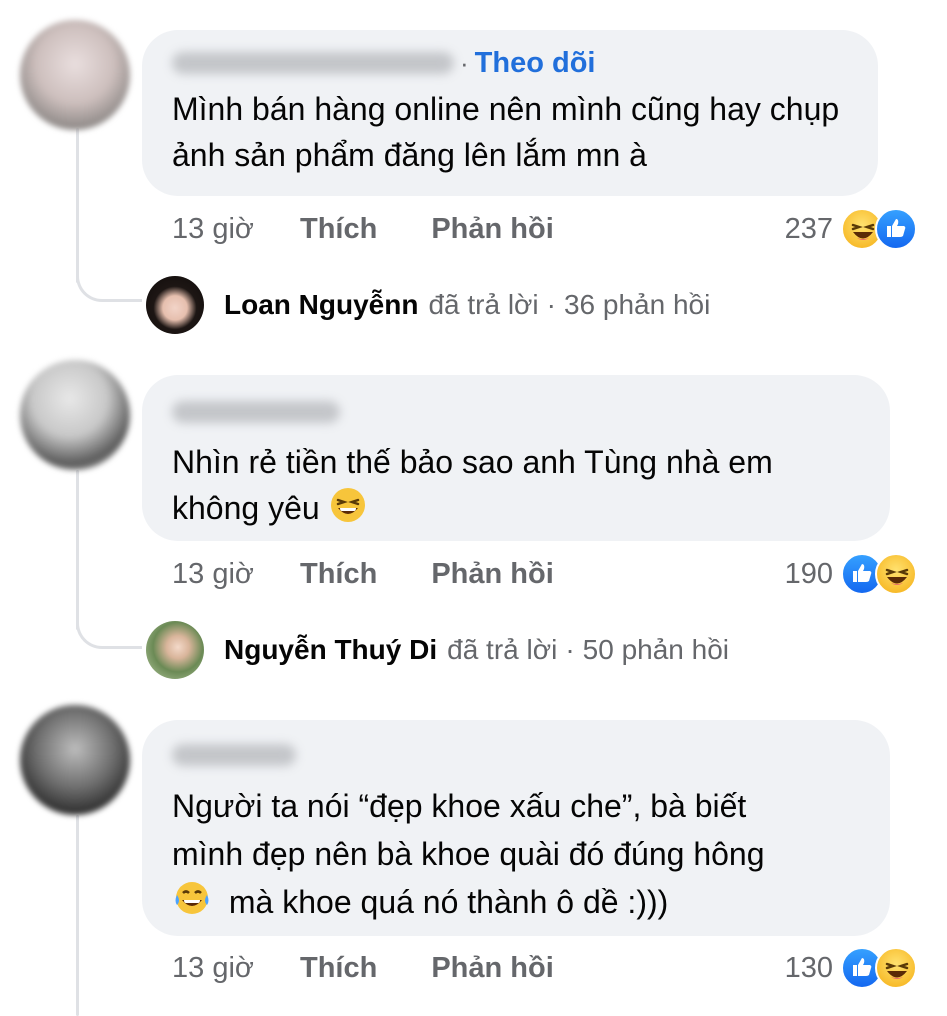 This screenshot has width=947, height=1016. Describe the element at coordinates (809, 968) in the screenshot. I see `reaction-count: 130` at that location.